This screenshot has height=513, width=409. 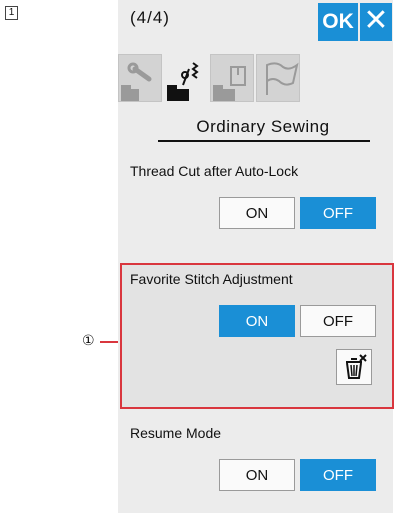 What do you see at coordinates (338, 213) in the screenshot?
I see `thread-cut-off-button: OFF` at bounding box center [338, 213].